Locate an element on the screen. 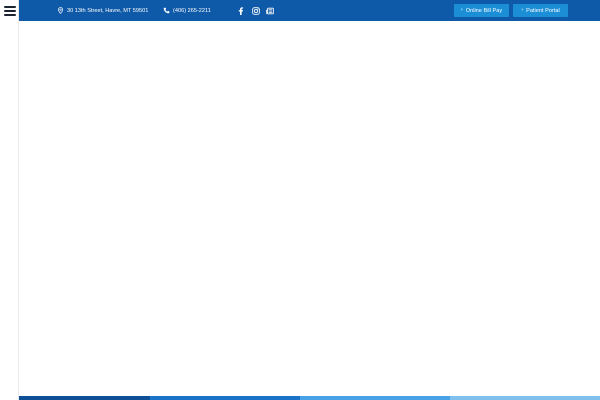  facebook-icon is located at coordinates (241, 10).